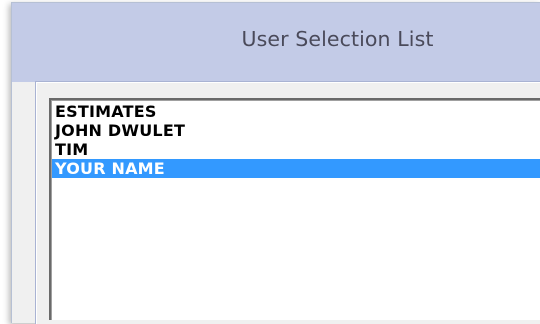  What do you see at coordinates (296, 111) in the screenshot?
I see `list-item-estimates: ESTIMATES` at bounding box center [296, 111].